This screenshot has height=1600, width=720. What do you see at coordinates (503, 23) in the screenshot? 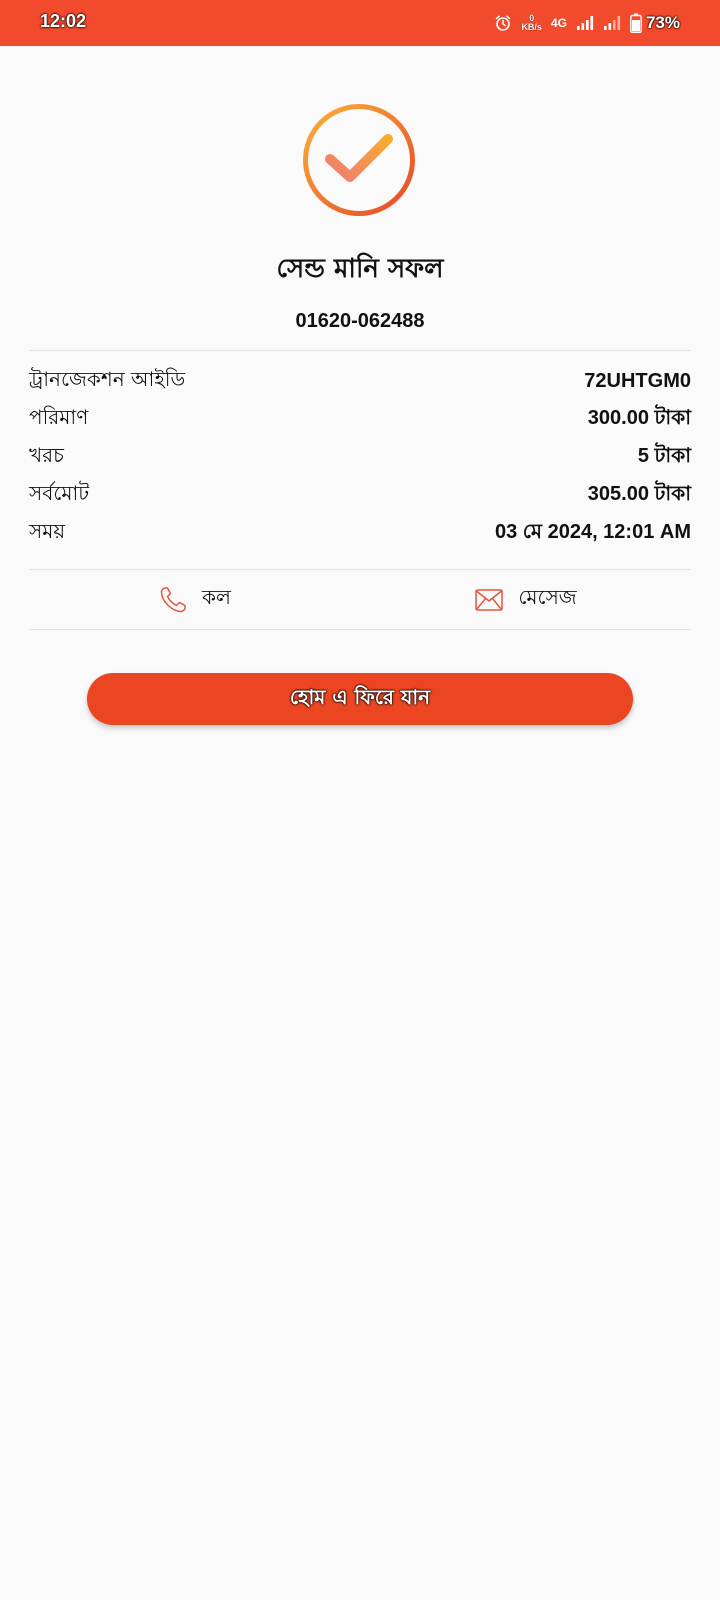
I see `alarm-icon` at bounding box center [503, 23].